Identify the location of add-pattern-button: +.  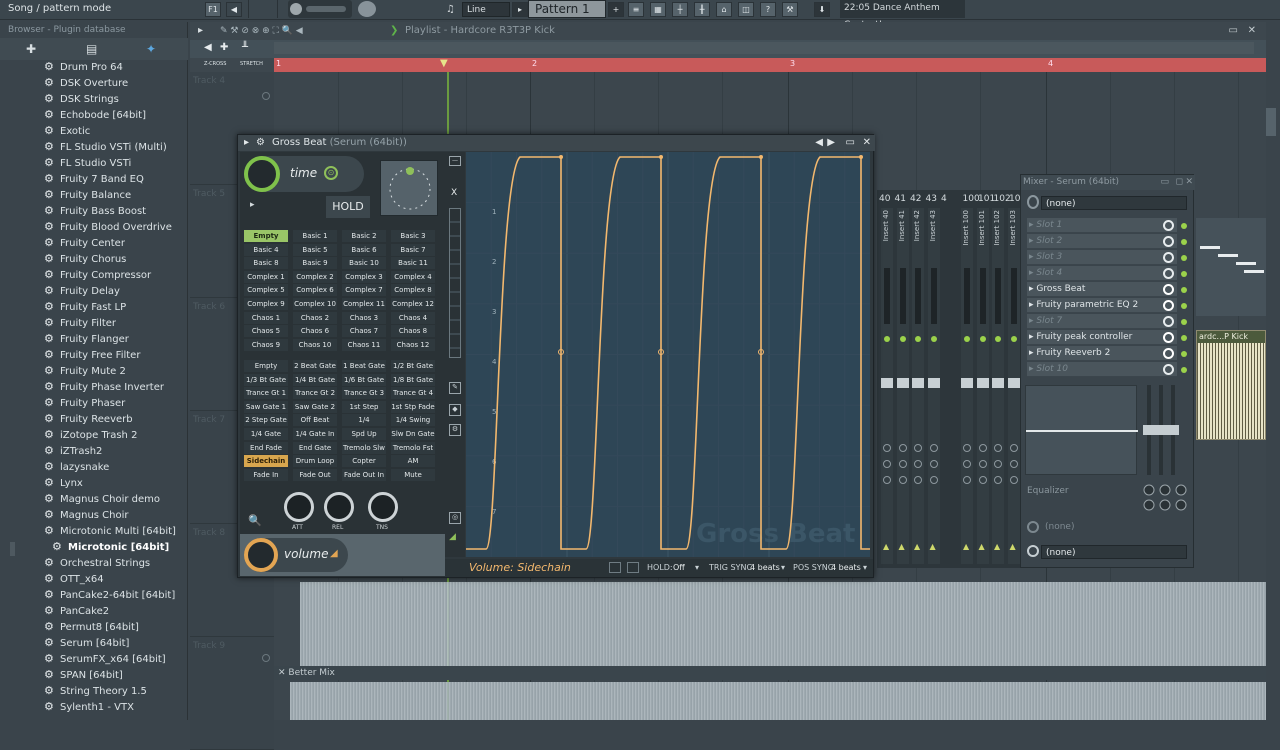
(616, 9).